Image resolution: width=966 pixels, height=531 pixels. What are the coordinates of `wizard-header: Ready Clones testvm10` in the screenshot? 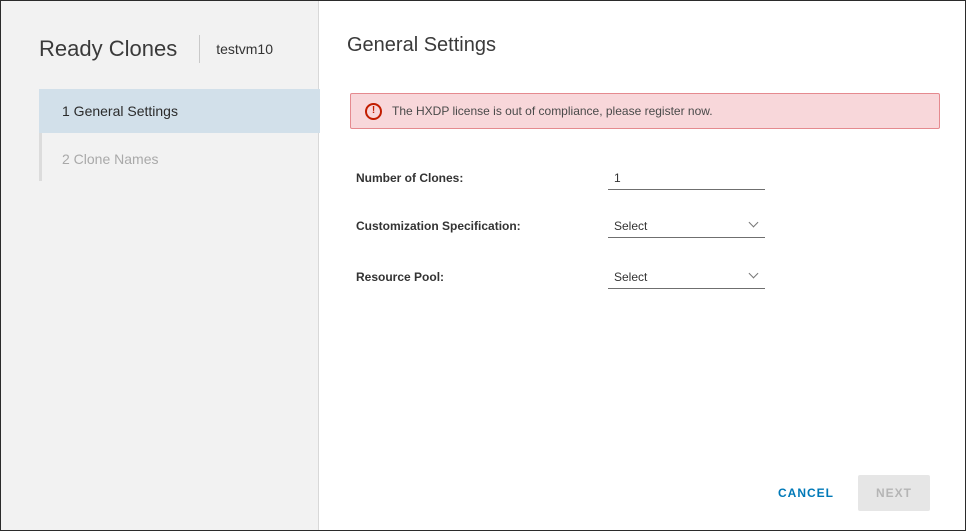 It's located at (156, 49).